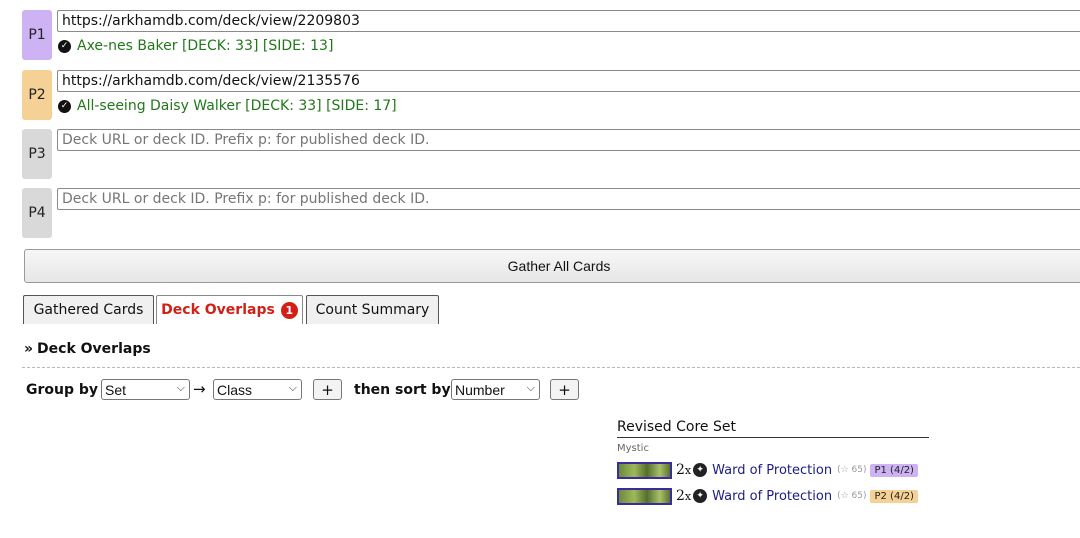 Image resolution: width=1080 pixels, height=538 pixels. What do you see at coordinates (257, 389) in the screenshot?
I see `group-by-select-2: Class ⌵` at bounding box center [257, 389].